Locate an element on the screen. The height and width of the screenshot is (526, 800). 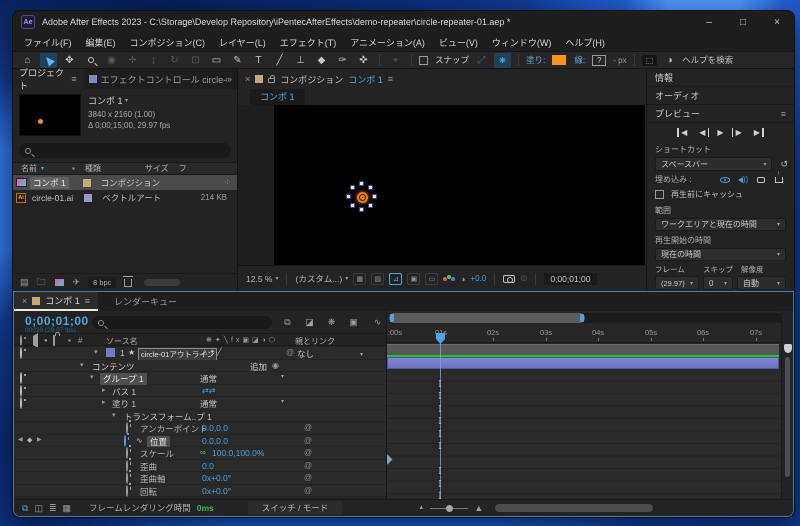
contents-label: コンテンツ is located at coordinates (113, 367).